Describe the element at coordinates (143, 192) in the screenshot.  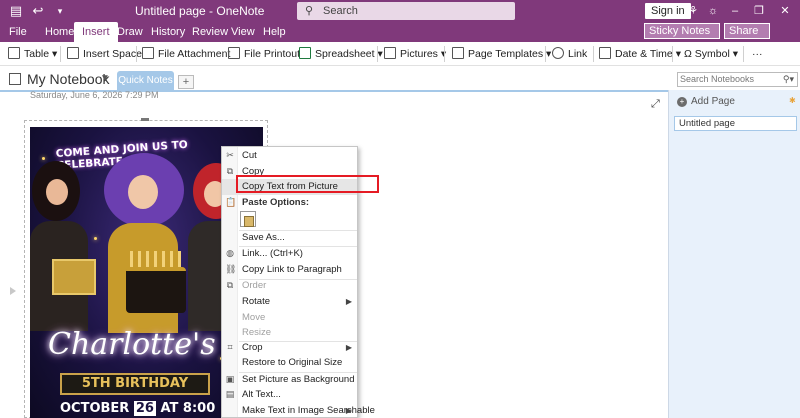
I see `character-center-face` at that location.